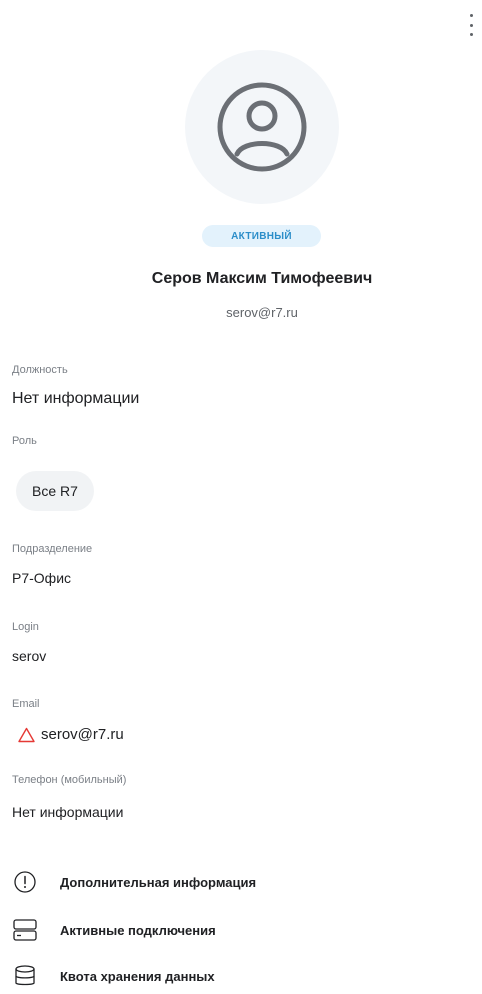  I want to click on database-icon, so click(25, 976).